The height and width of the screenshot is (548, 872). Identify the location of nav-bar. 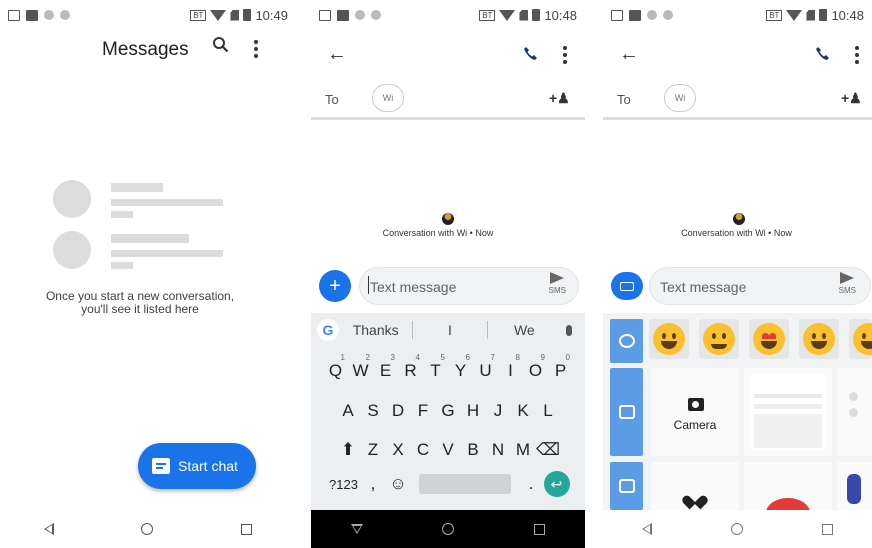
(448, 529).